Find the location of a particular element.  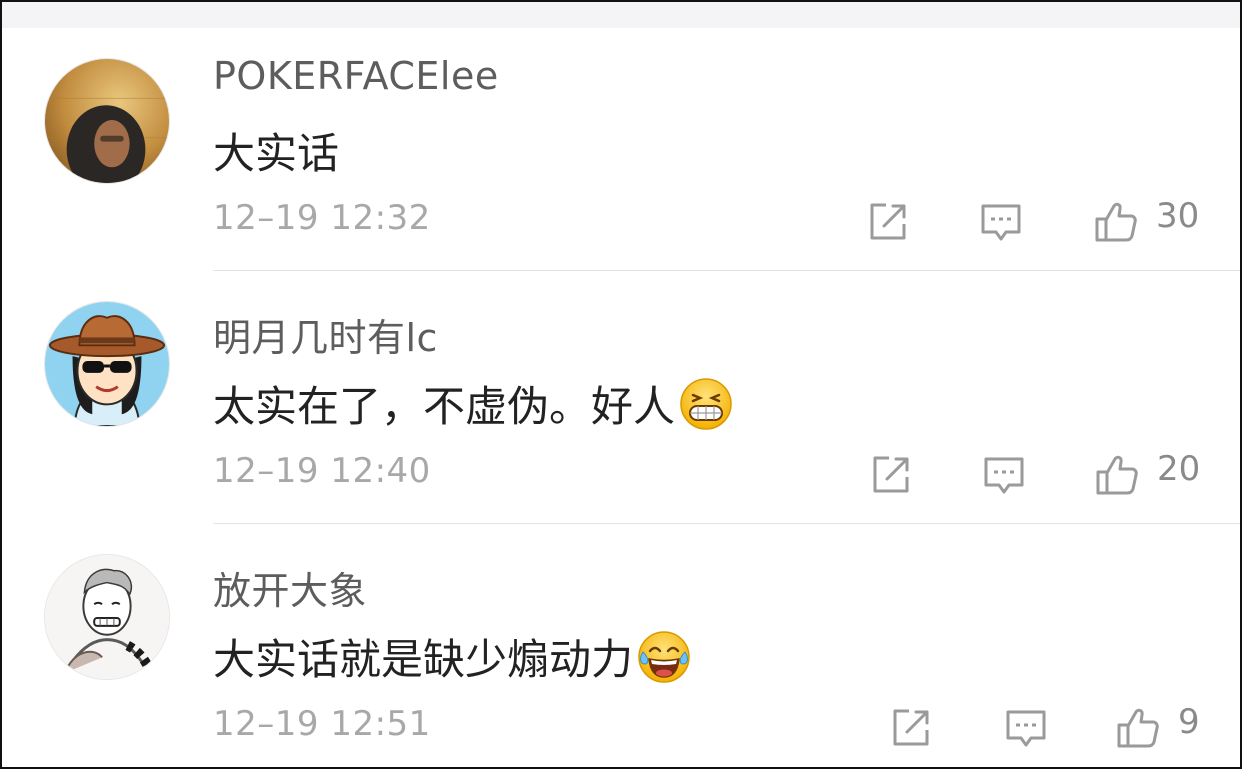

like-count: 20 is located at coordinates (1179, 469).